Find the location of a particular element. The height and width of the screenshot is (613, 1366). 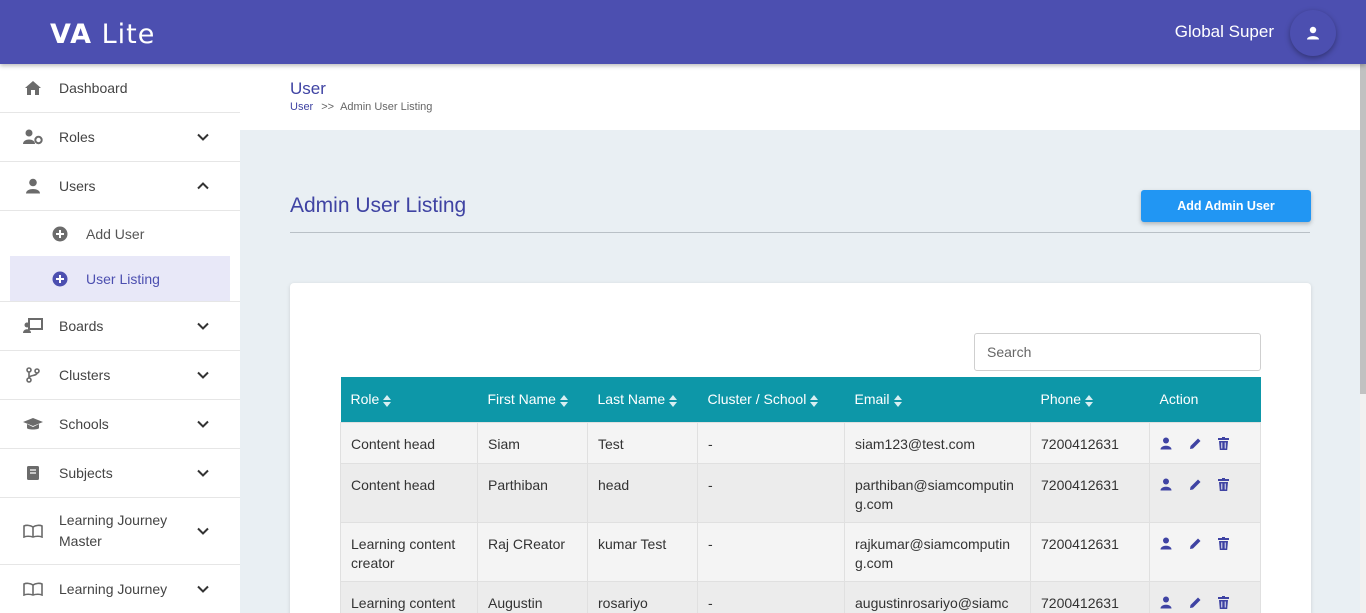

column-header-phone: Phone is located at coordinates (1090, 399).